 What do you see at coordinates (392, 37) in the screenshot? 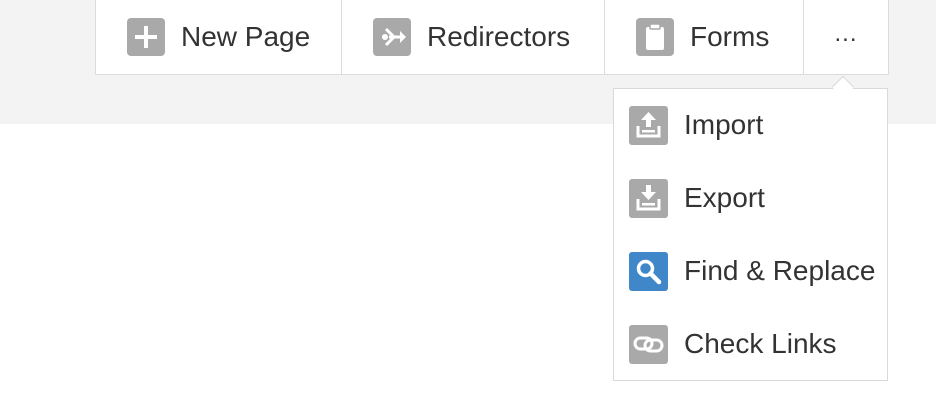
I see `redirect-icon` at bounding box center [392, 37].